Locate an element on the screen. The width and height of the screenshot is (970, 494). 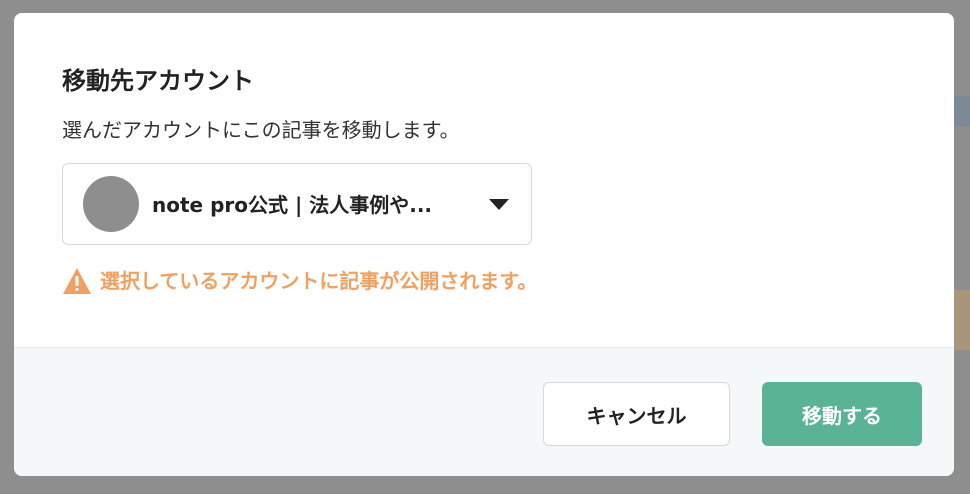
dialog-description: 選んだアカウントにこの記事を移動します。 is located at coordinates (261, 130).